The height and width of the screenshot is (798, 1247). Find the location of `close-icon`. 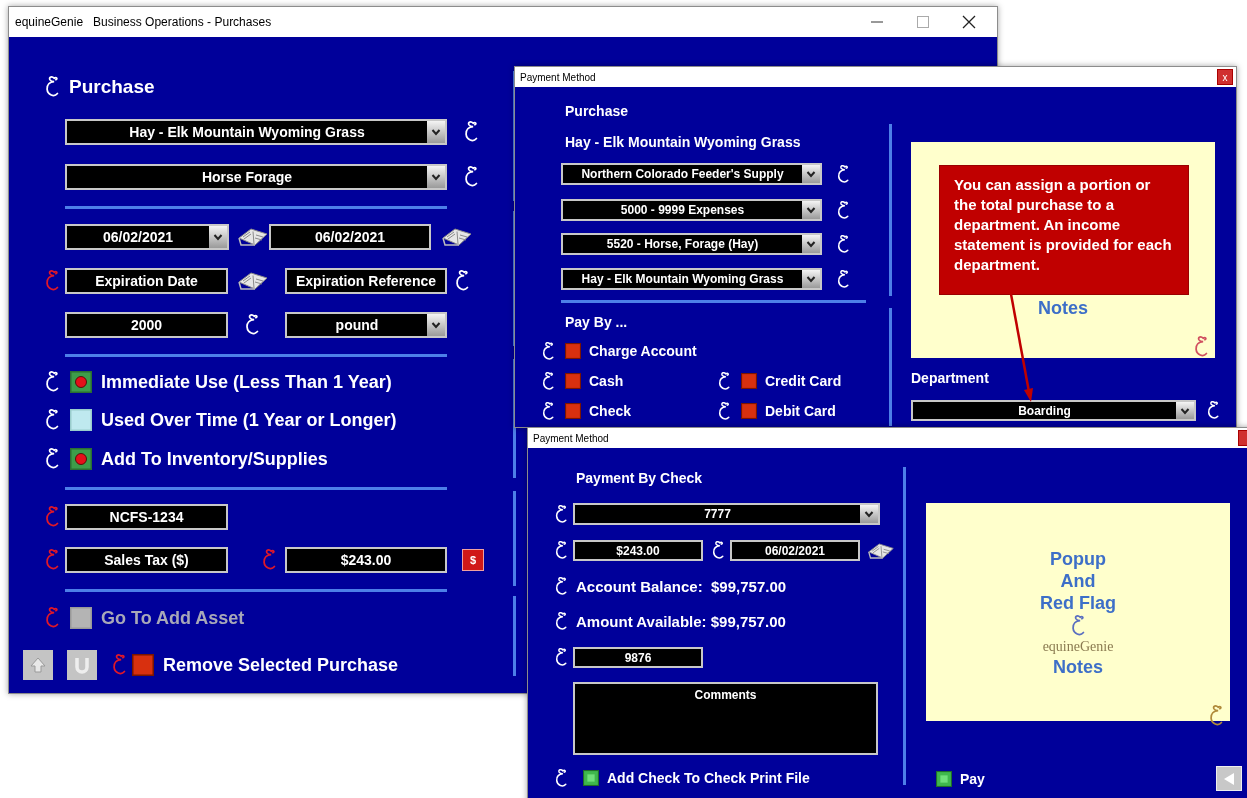

close-icon is located at coordinates (969, 22).